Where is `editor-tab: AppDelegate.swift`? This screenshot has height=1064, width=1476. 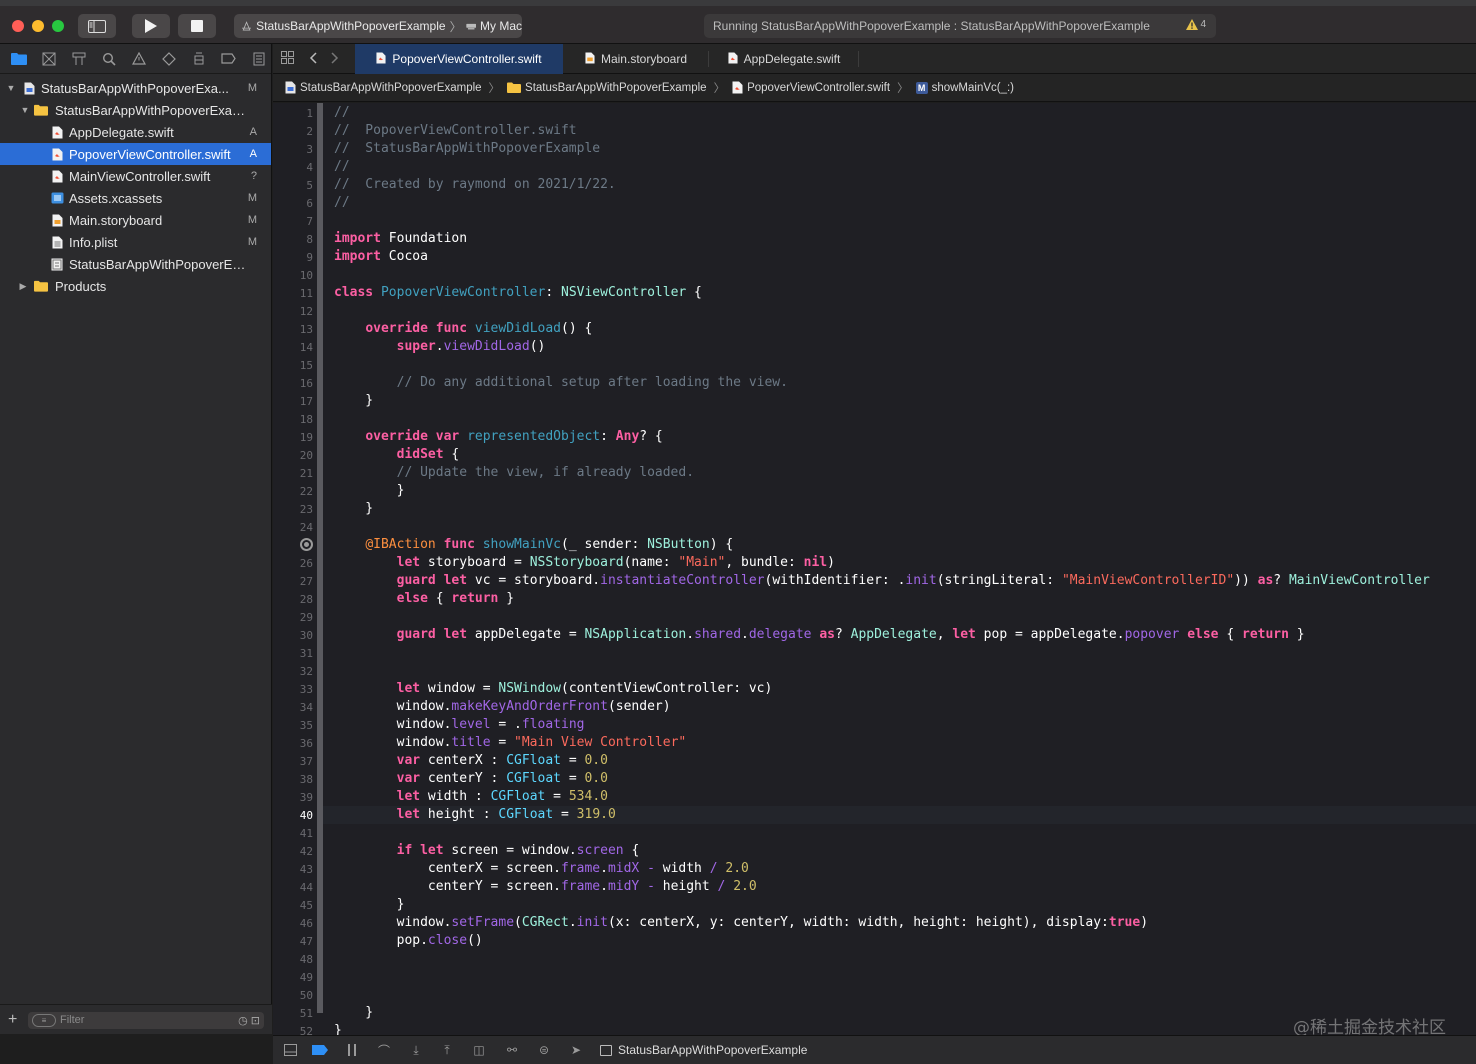 editor-tab: AppDelegate.swift is located at coordinates (784, 59).